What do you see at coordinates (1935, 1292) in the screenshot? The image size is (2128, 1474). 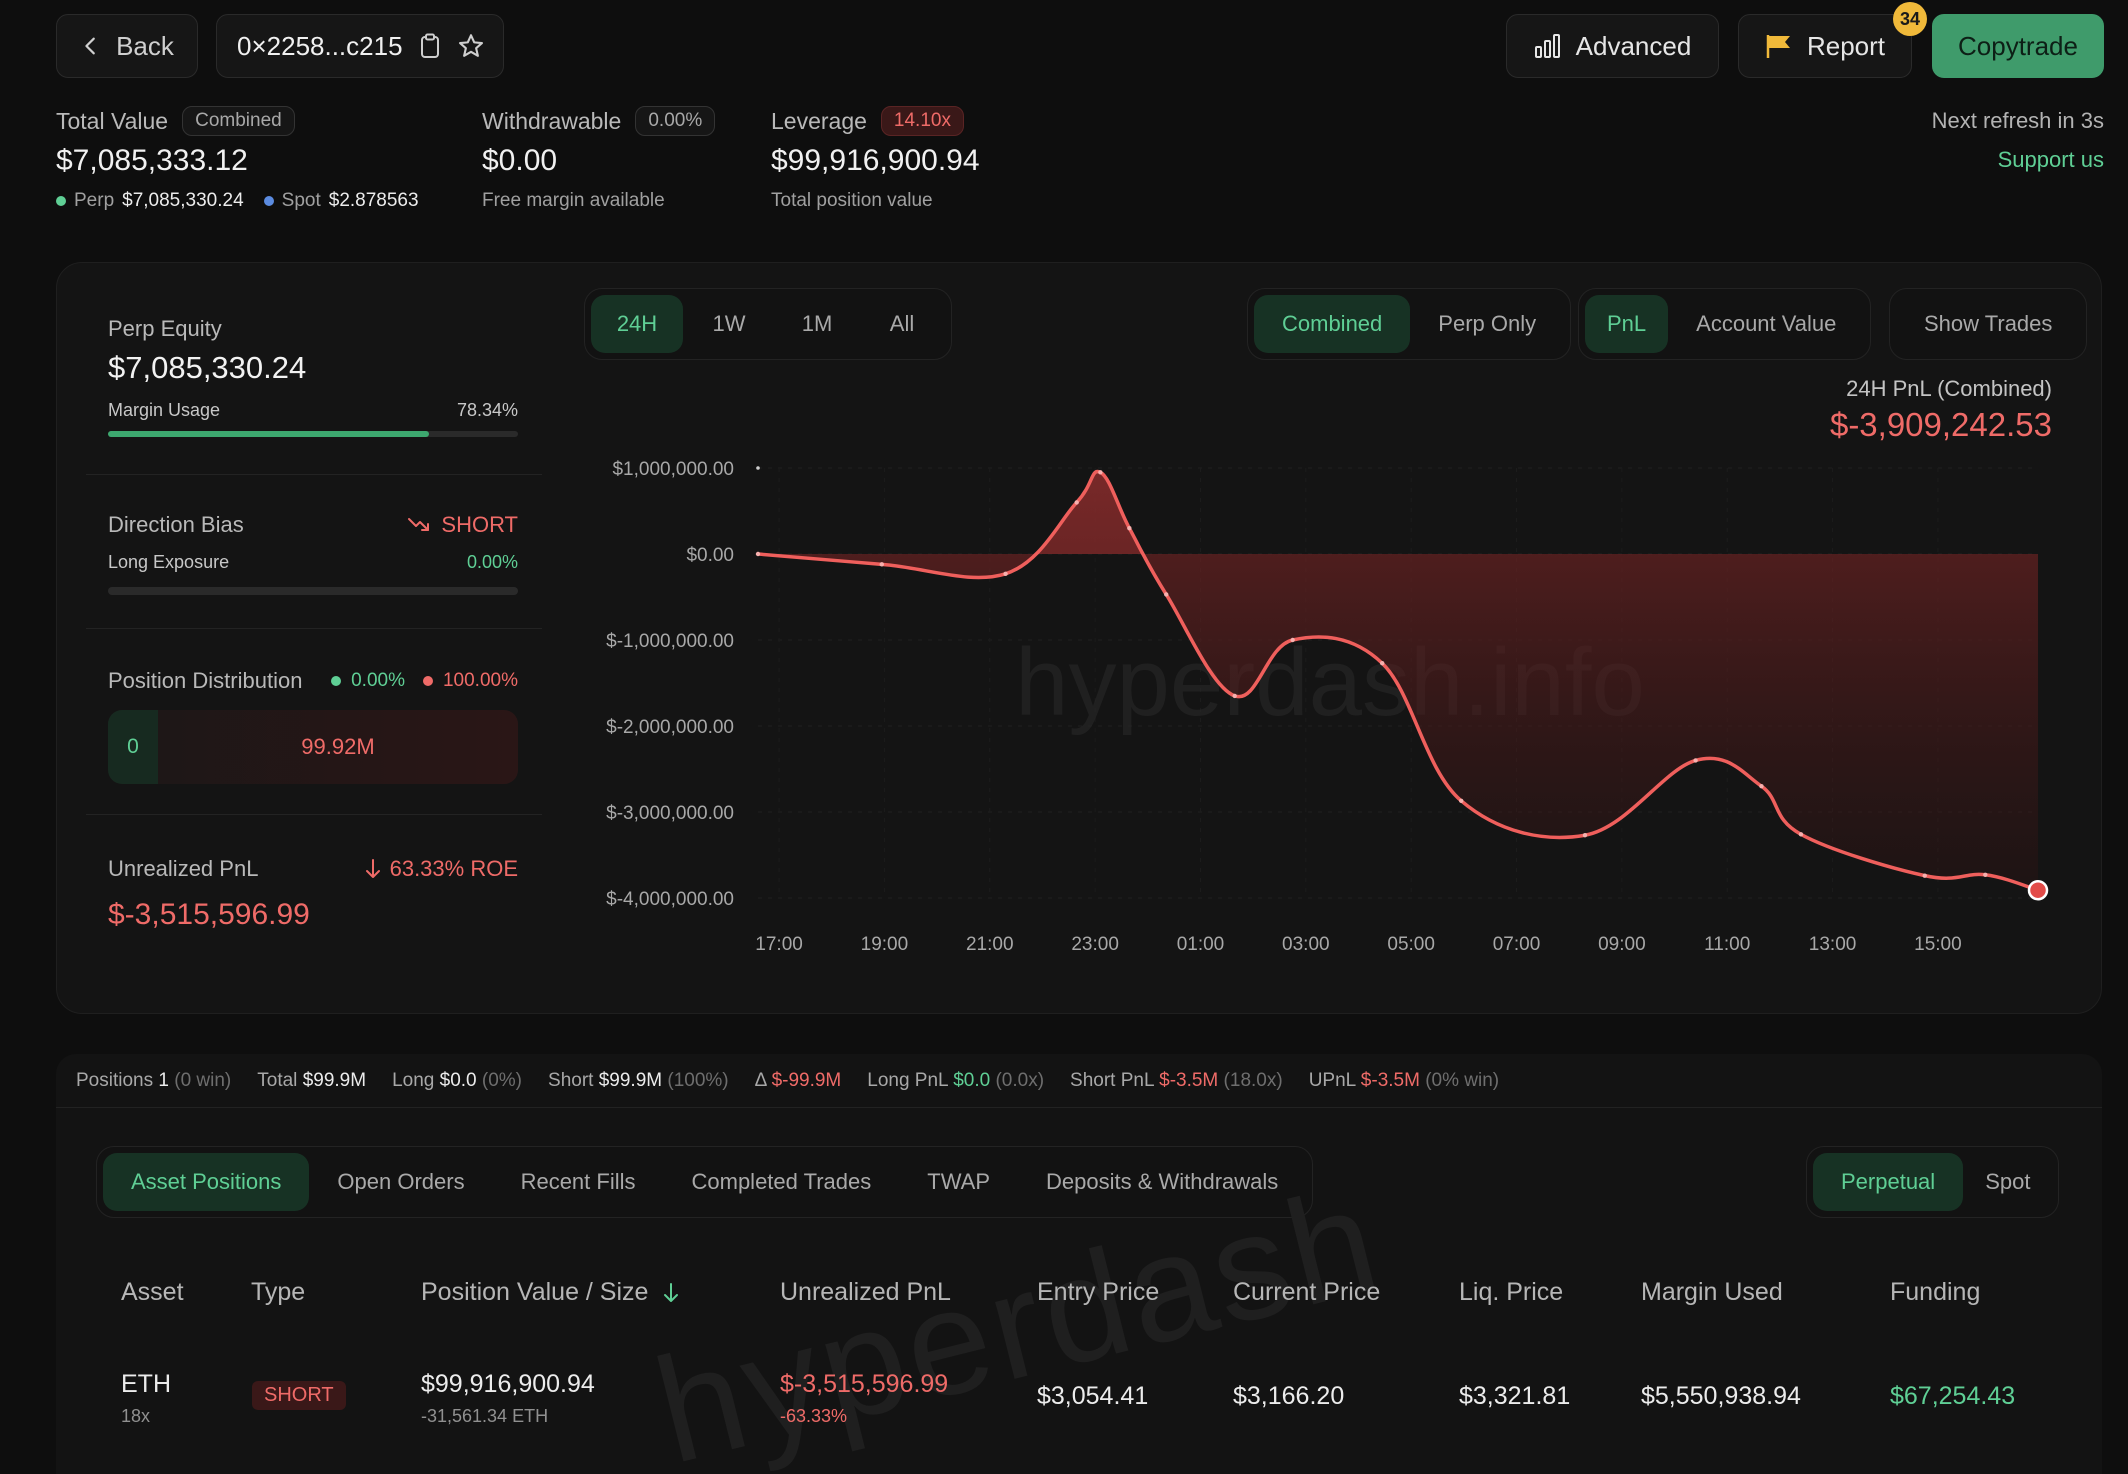 I see `col-funding: Funding` at bounding box center [1935, 1292].